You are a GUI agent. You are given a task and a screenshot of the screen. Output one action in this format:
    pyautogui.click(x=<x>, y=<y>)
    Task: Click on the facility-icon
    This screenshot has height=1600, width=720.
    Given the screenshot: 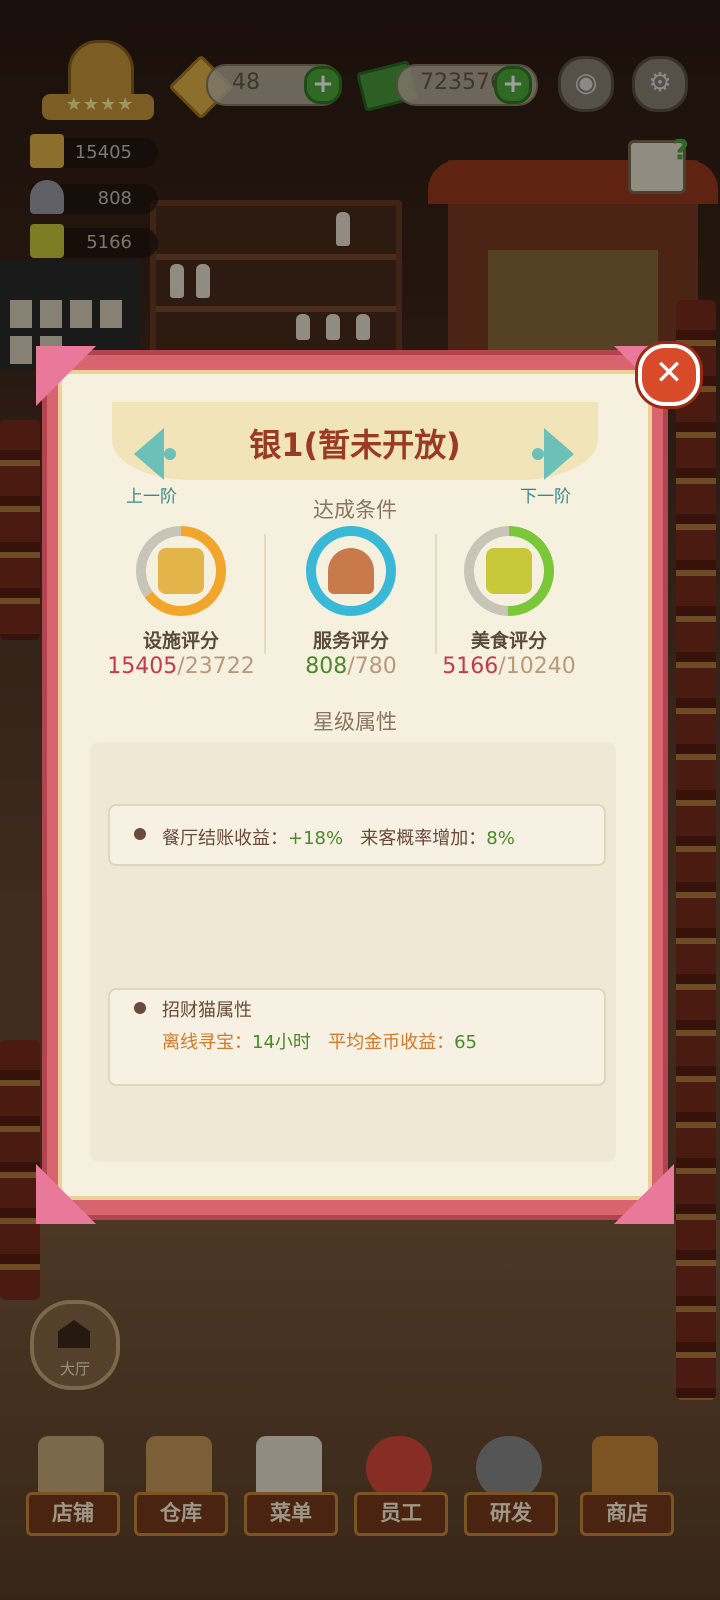 What is the action you would take?
    pyautogui.click(x=181, y=571)
    